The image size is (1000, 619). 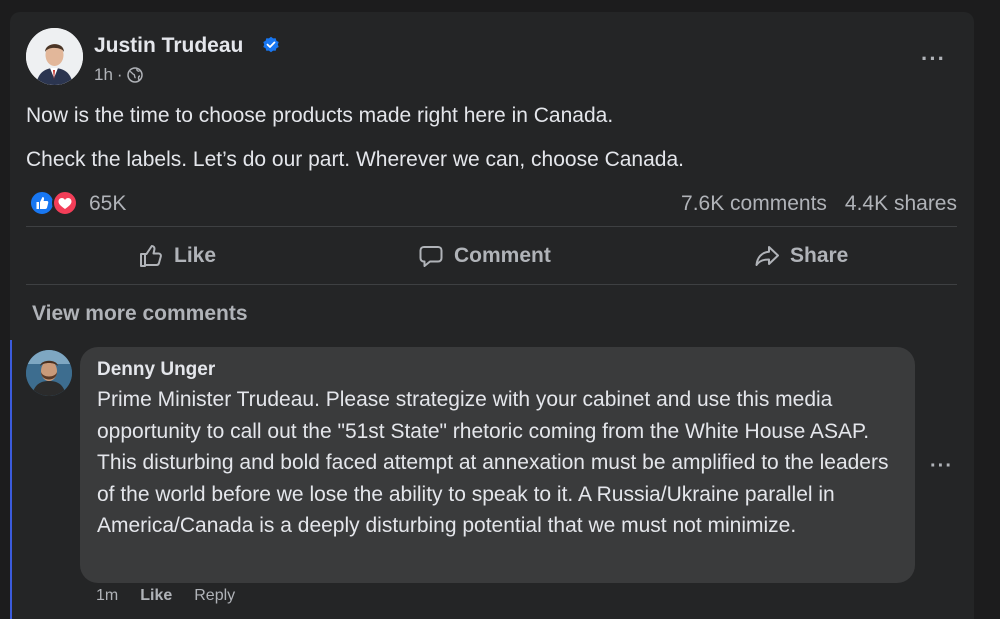 I want to click on post-time: 1h, so click(x=103, y=75).